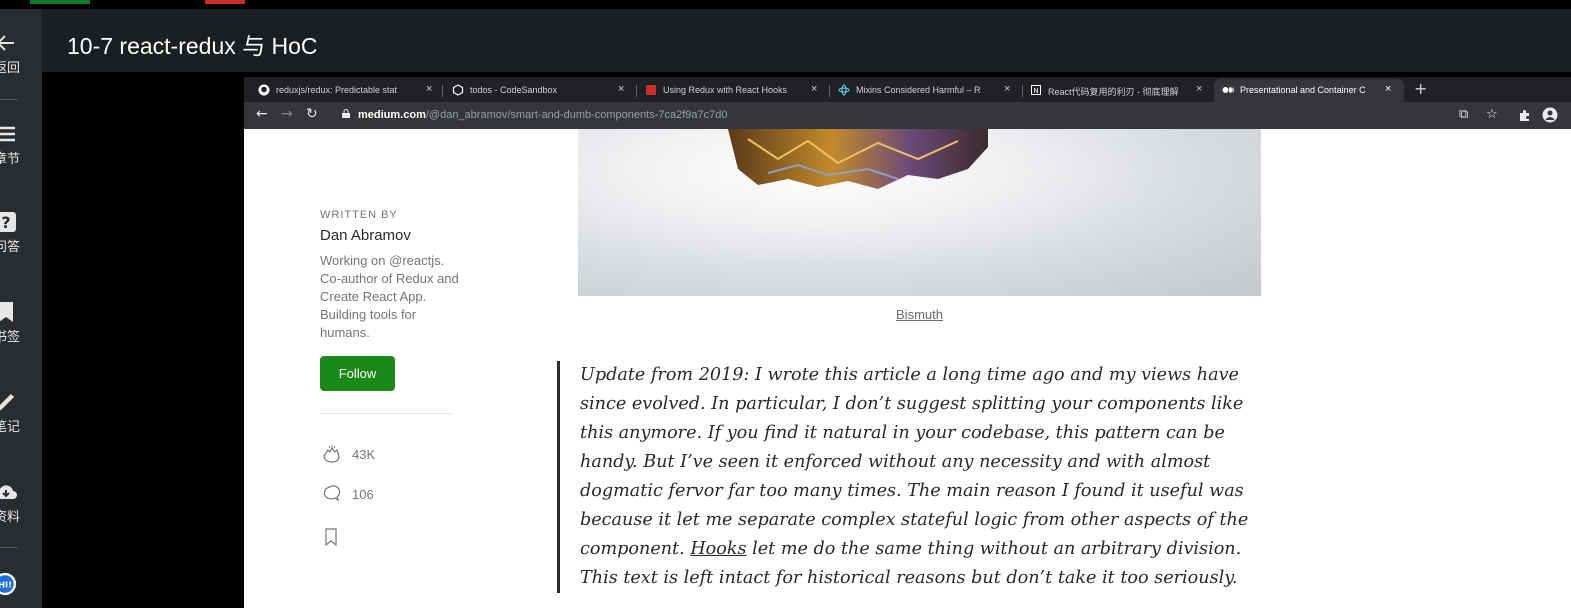  Describe the element at coordinates (331, 537) in the screenshot. I see `bookmark-outline-icon` at that location.